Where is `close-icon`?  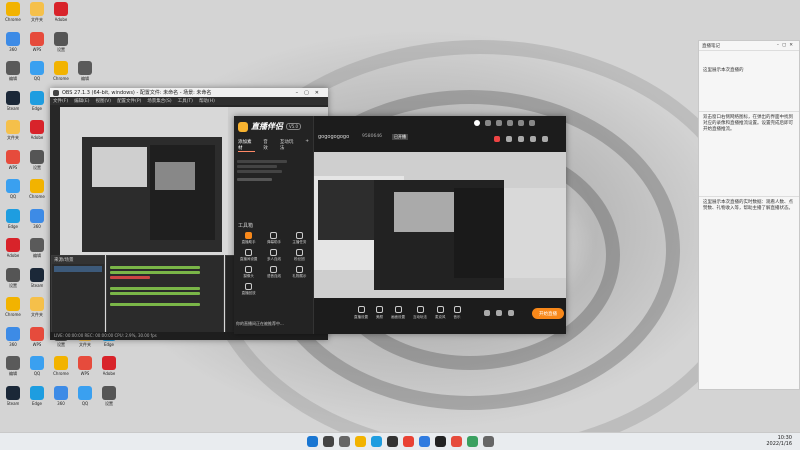 close-icon is located at coordinates (532, 123).